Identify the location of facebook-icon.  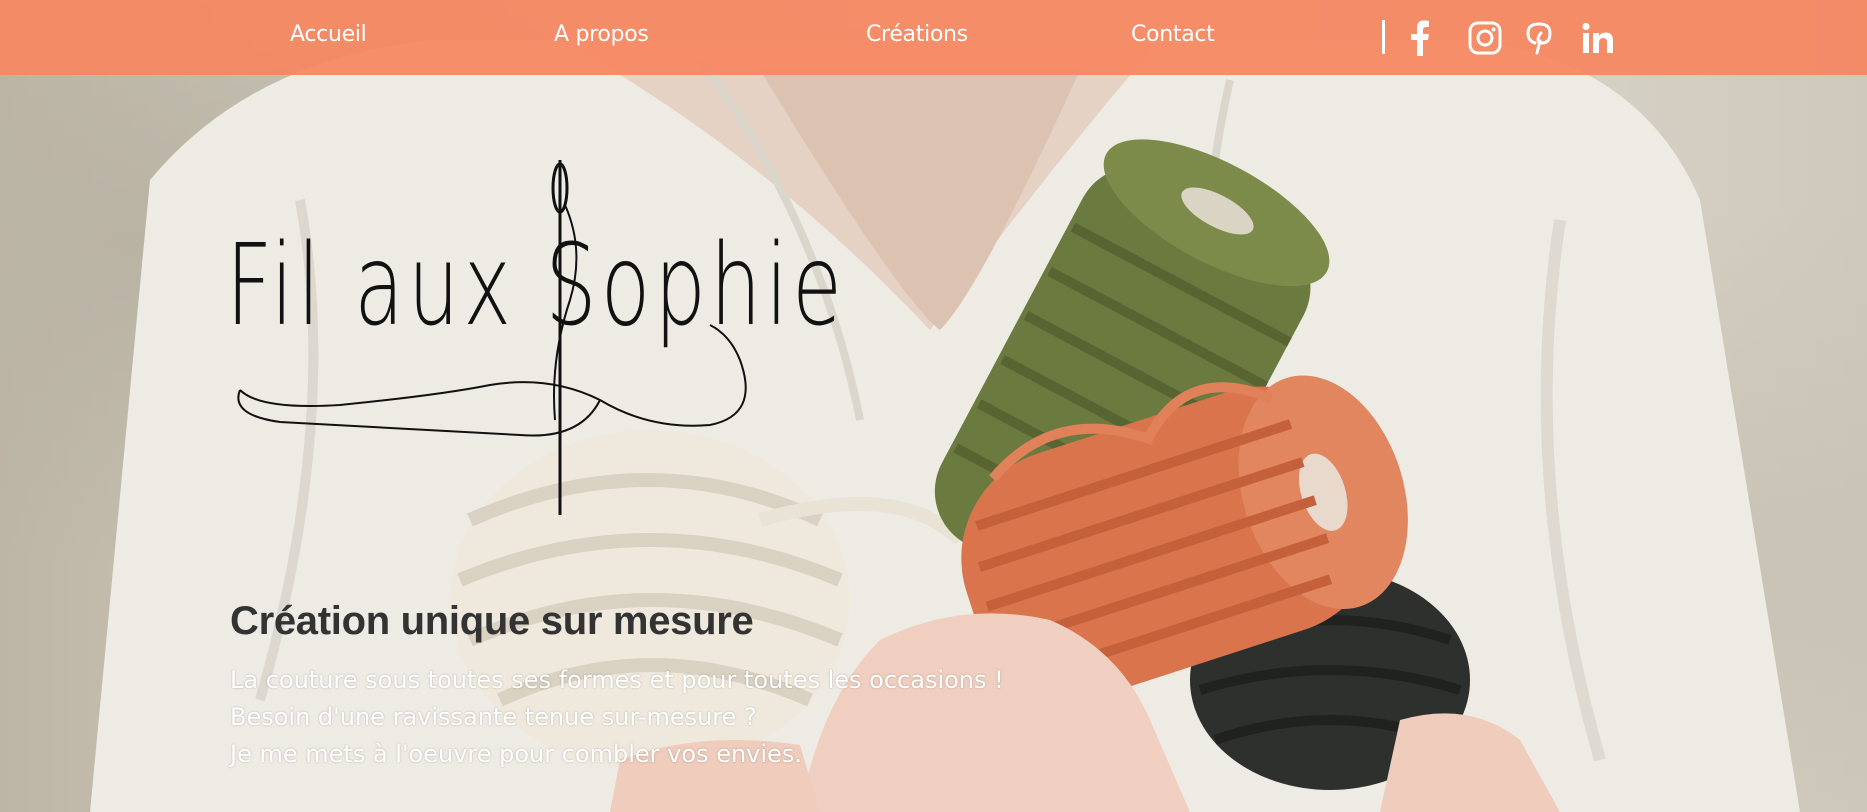
(1420, 38).